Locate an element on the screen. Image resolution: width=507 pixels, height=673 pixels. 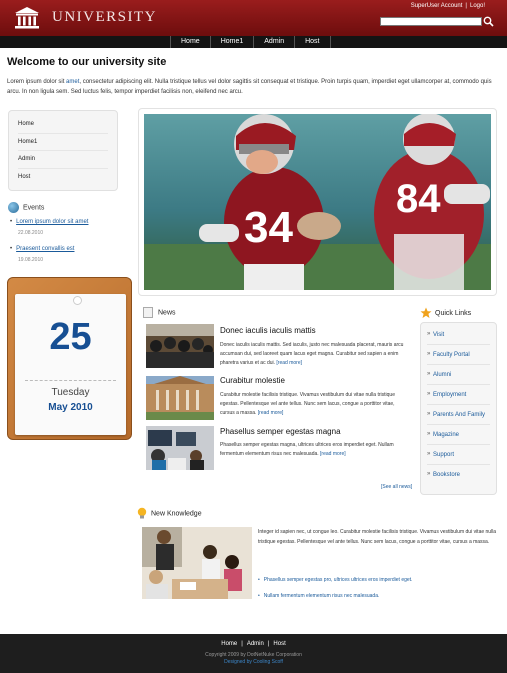
event-item: Lorem ipsum dolor sit amet 22.08.2010 is located at coordinates (49, 227).